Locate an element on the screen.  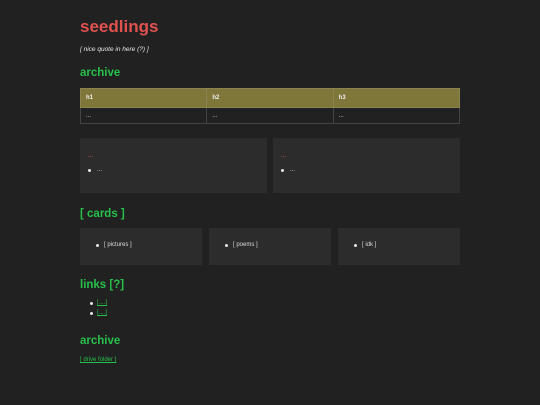
card-row: [ pictures ] [ poems ] [ idk ] is located at coordinates (270, 246).